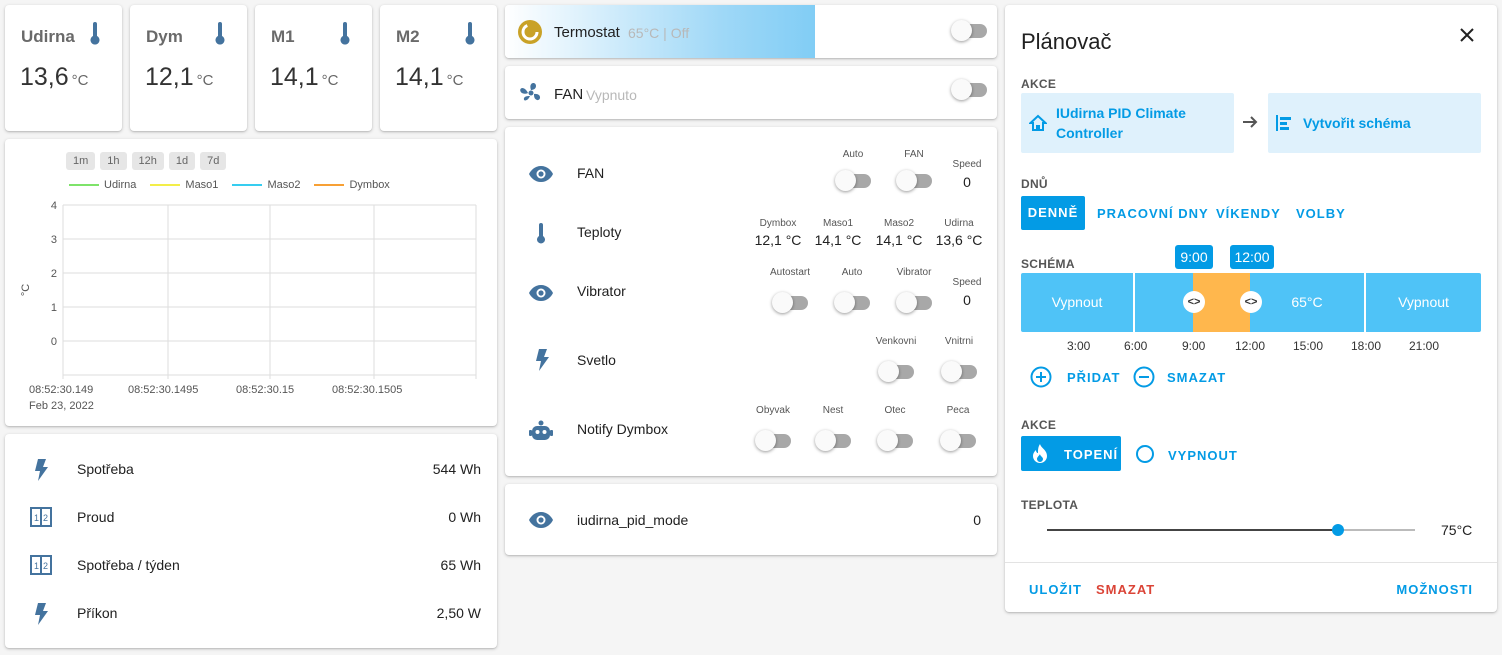 The image size is (1502, 655). What do you see at coordinates (895, 440) in the screenshot?
I see `notify-otec-toggle` at bounding box center [895, 440].